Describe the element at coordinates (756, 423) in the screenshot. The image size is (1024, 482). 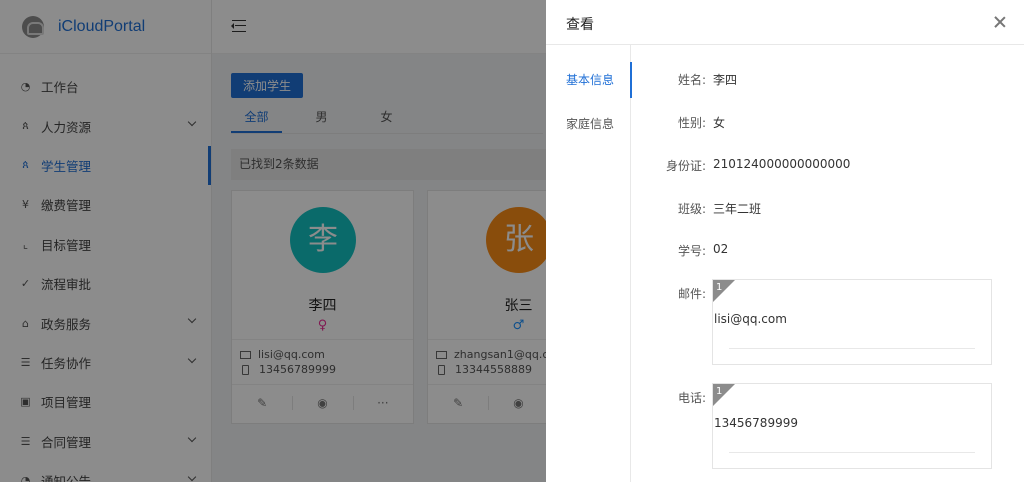
I see `phone-value: 13456789999` at that location.